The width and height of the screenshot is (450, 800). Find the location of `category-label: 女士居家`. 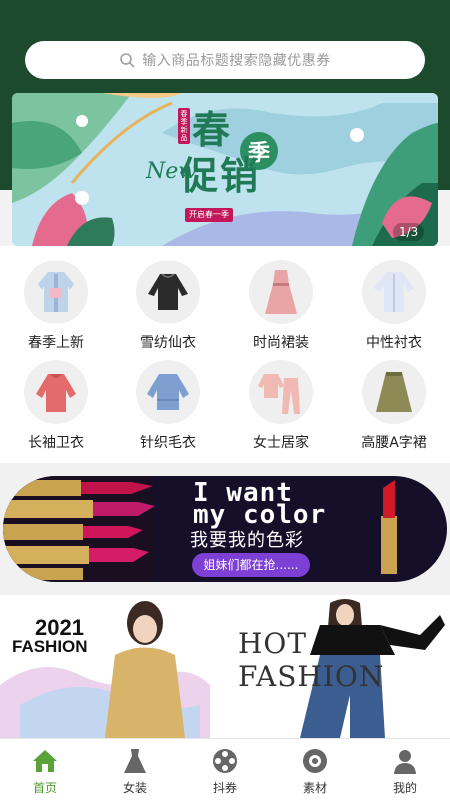

category-label: 女士居家 is located at coordinates (281, 443).